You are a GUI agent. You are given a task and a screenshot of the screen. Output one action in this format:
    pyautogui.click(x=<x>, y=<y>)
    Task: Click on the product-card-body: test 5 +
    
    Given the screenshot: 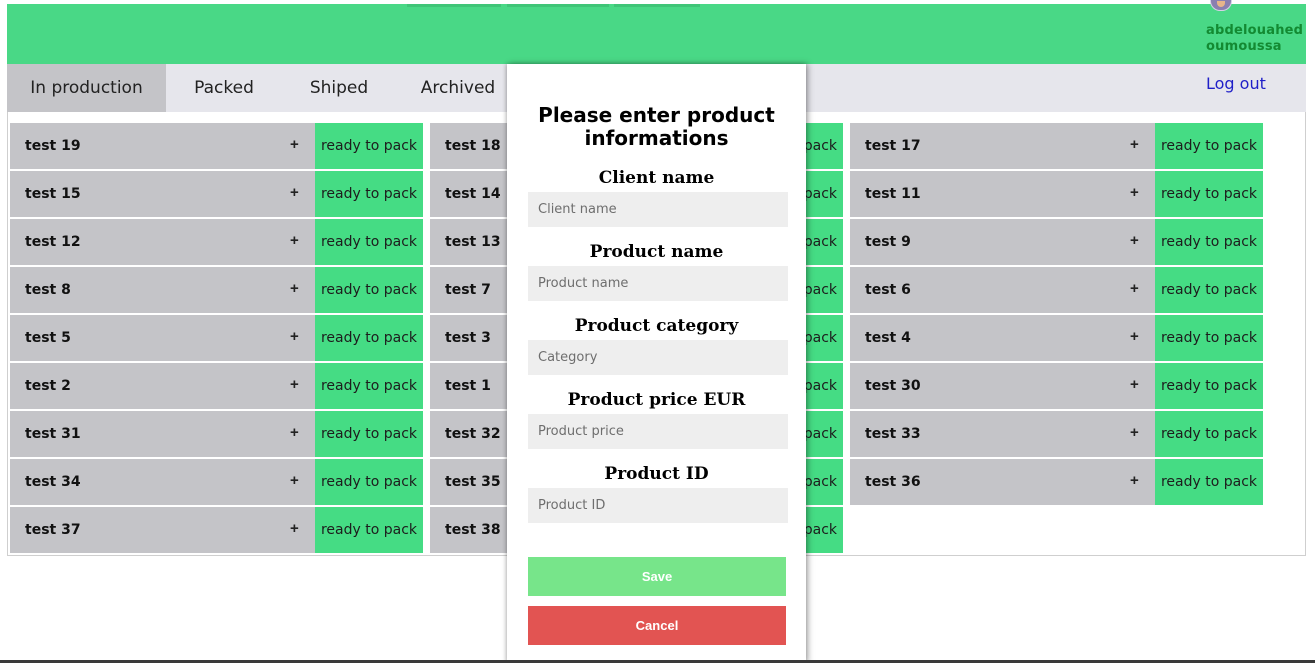 What is the action you would take?
    pyautogui.click(x=162, y=338)
    